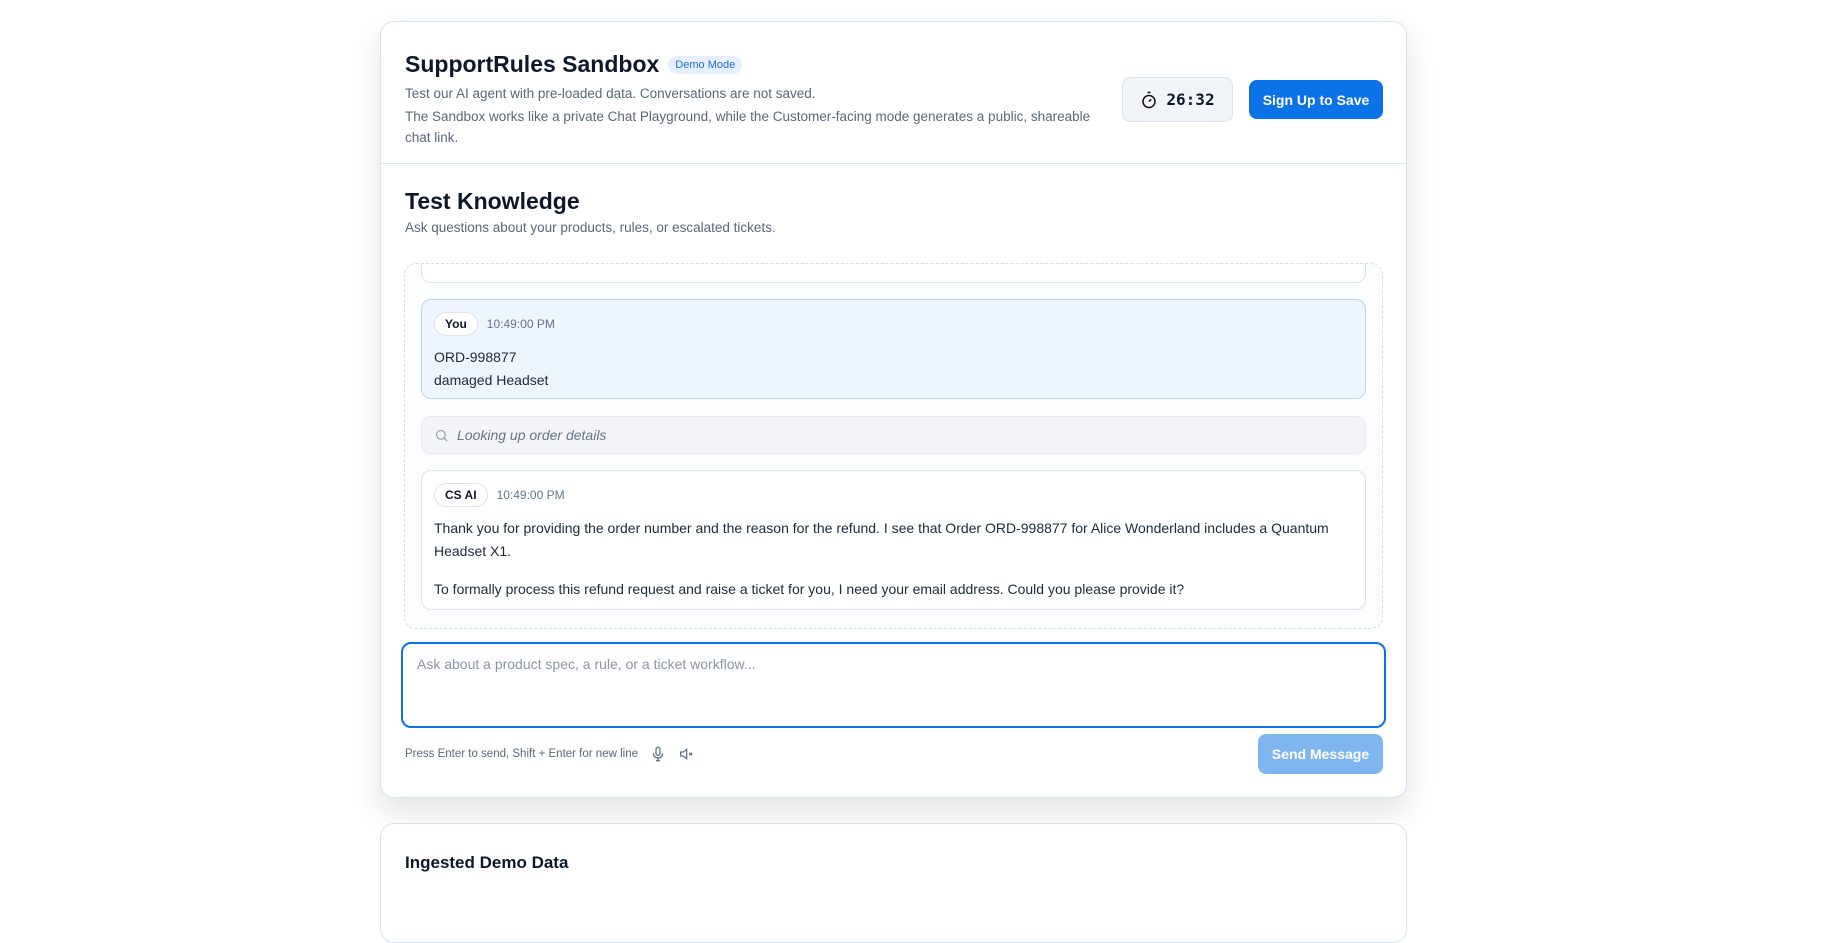 This screenshot has height=943, width=1823. I want to click on demo-mode-badge: Demo Mode, so click(705, 64).